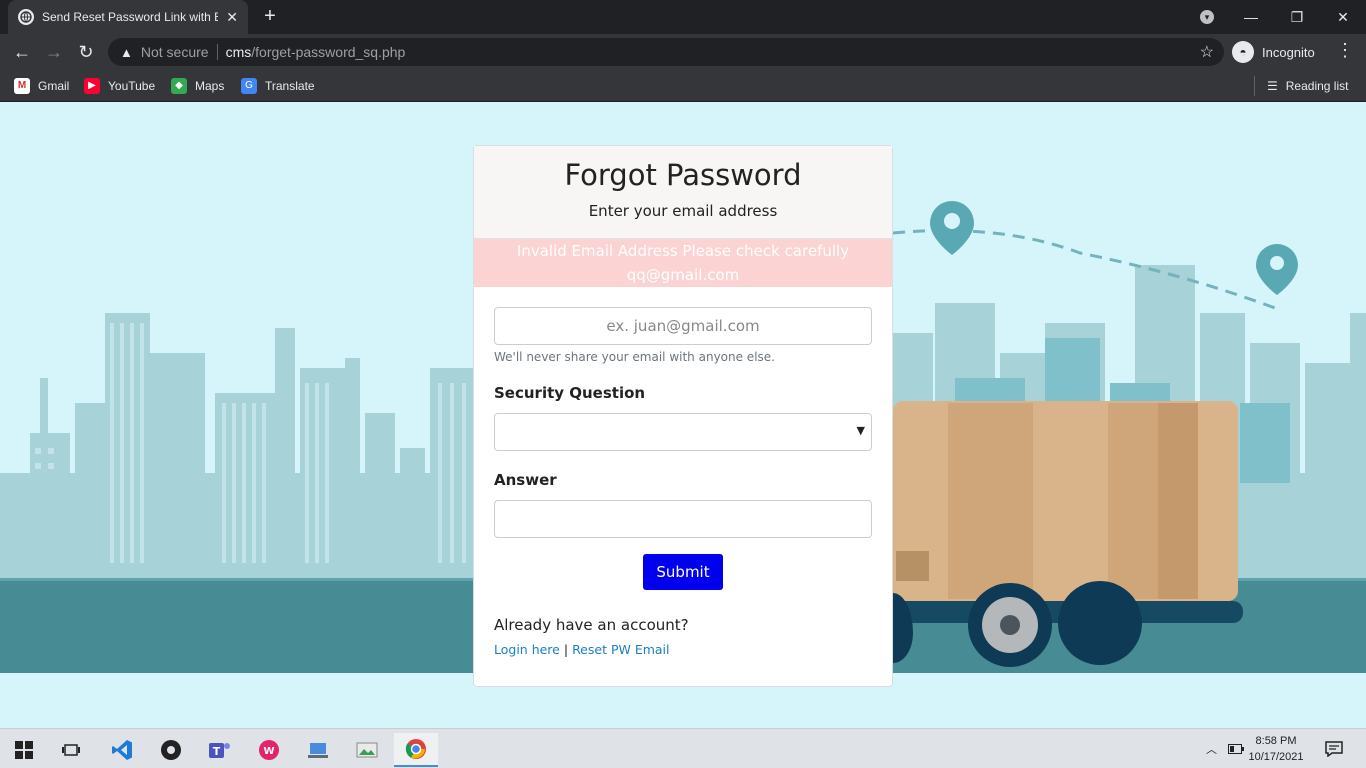  I want to click on laptop-icon, so click(318, 750).